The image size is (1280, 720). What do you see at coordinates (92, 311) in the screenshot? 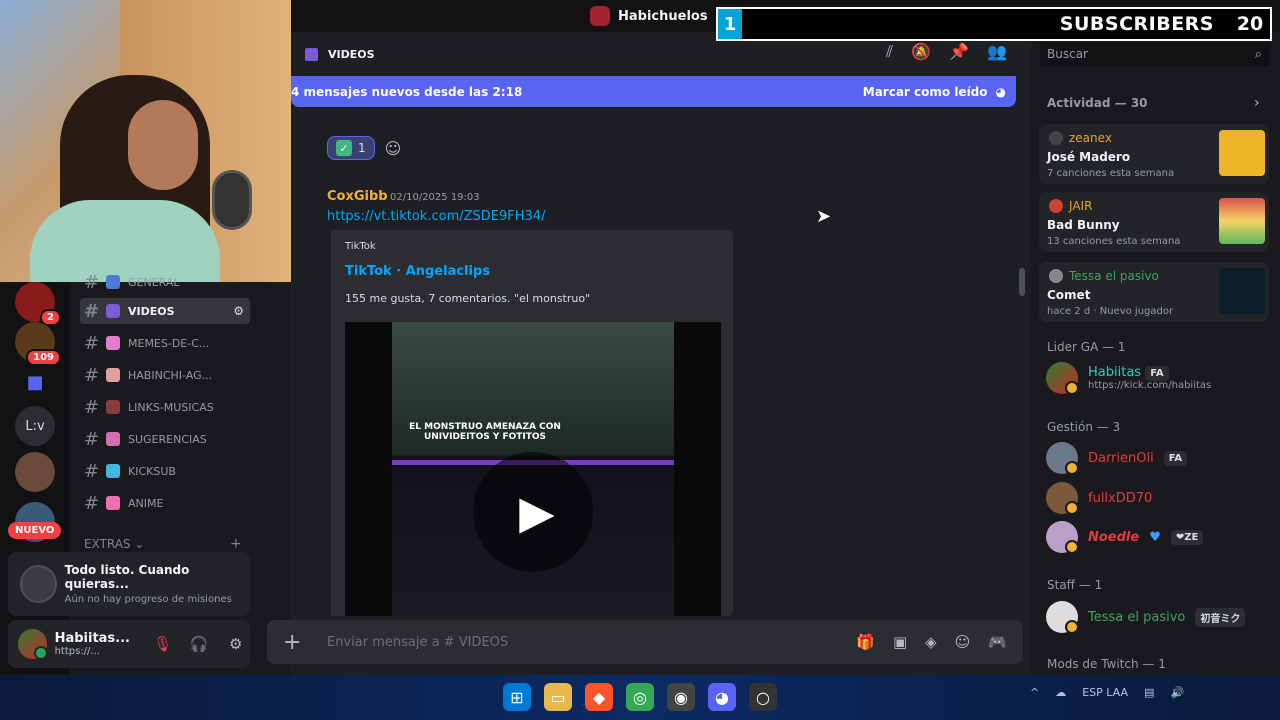
I see `hash-icon: #` at bounding box center [92, 311].